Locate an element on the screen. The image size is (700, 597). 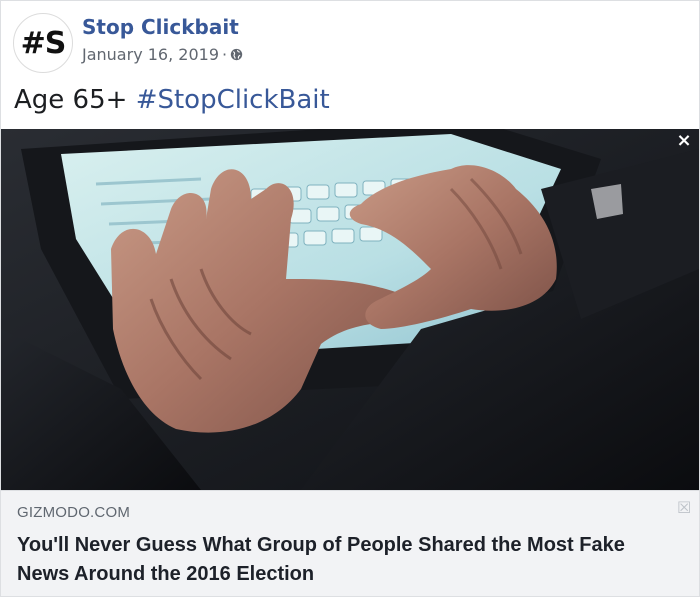
page-avatar: #S is located at coordinates (43, 43).